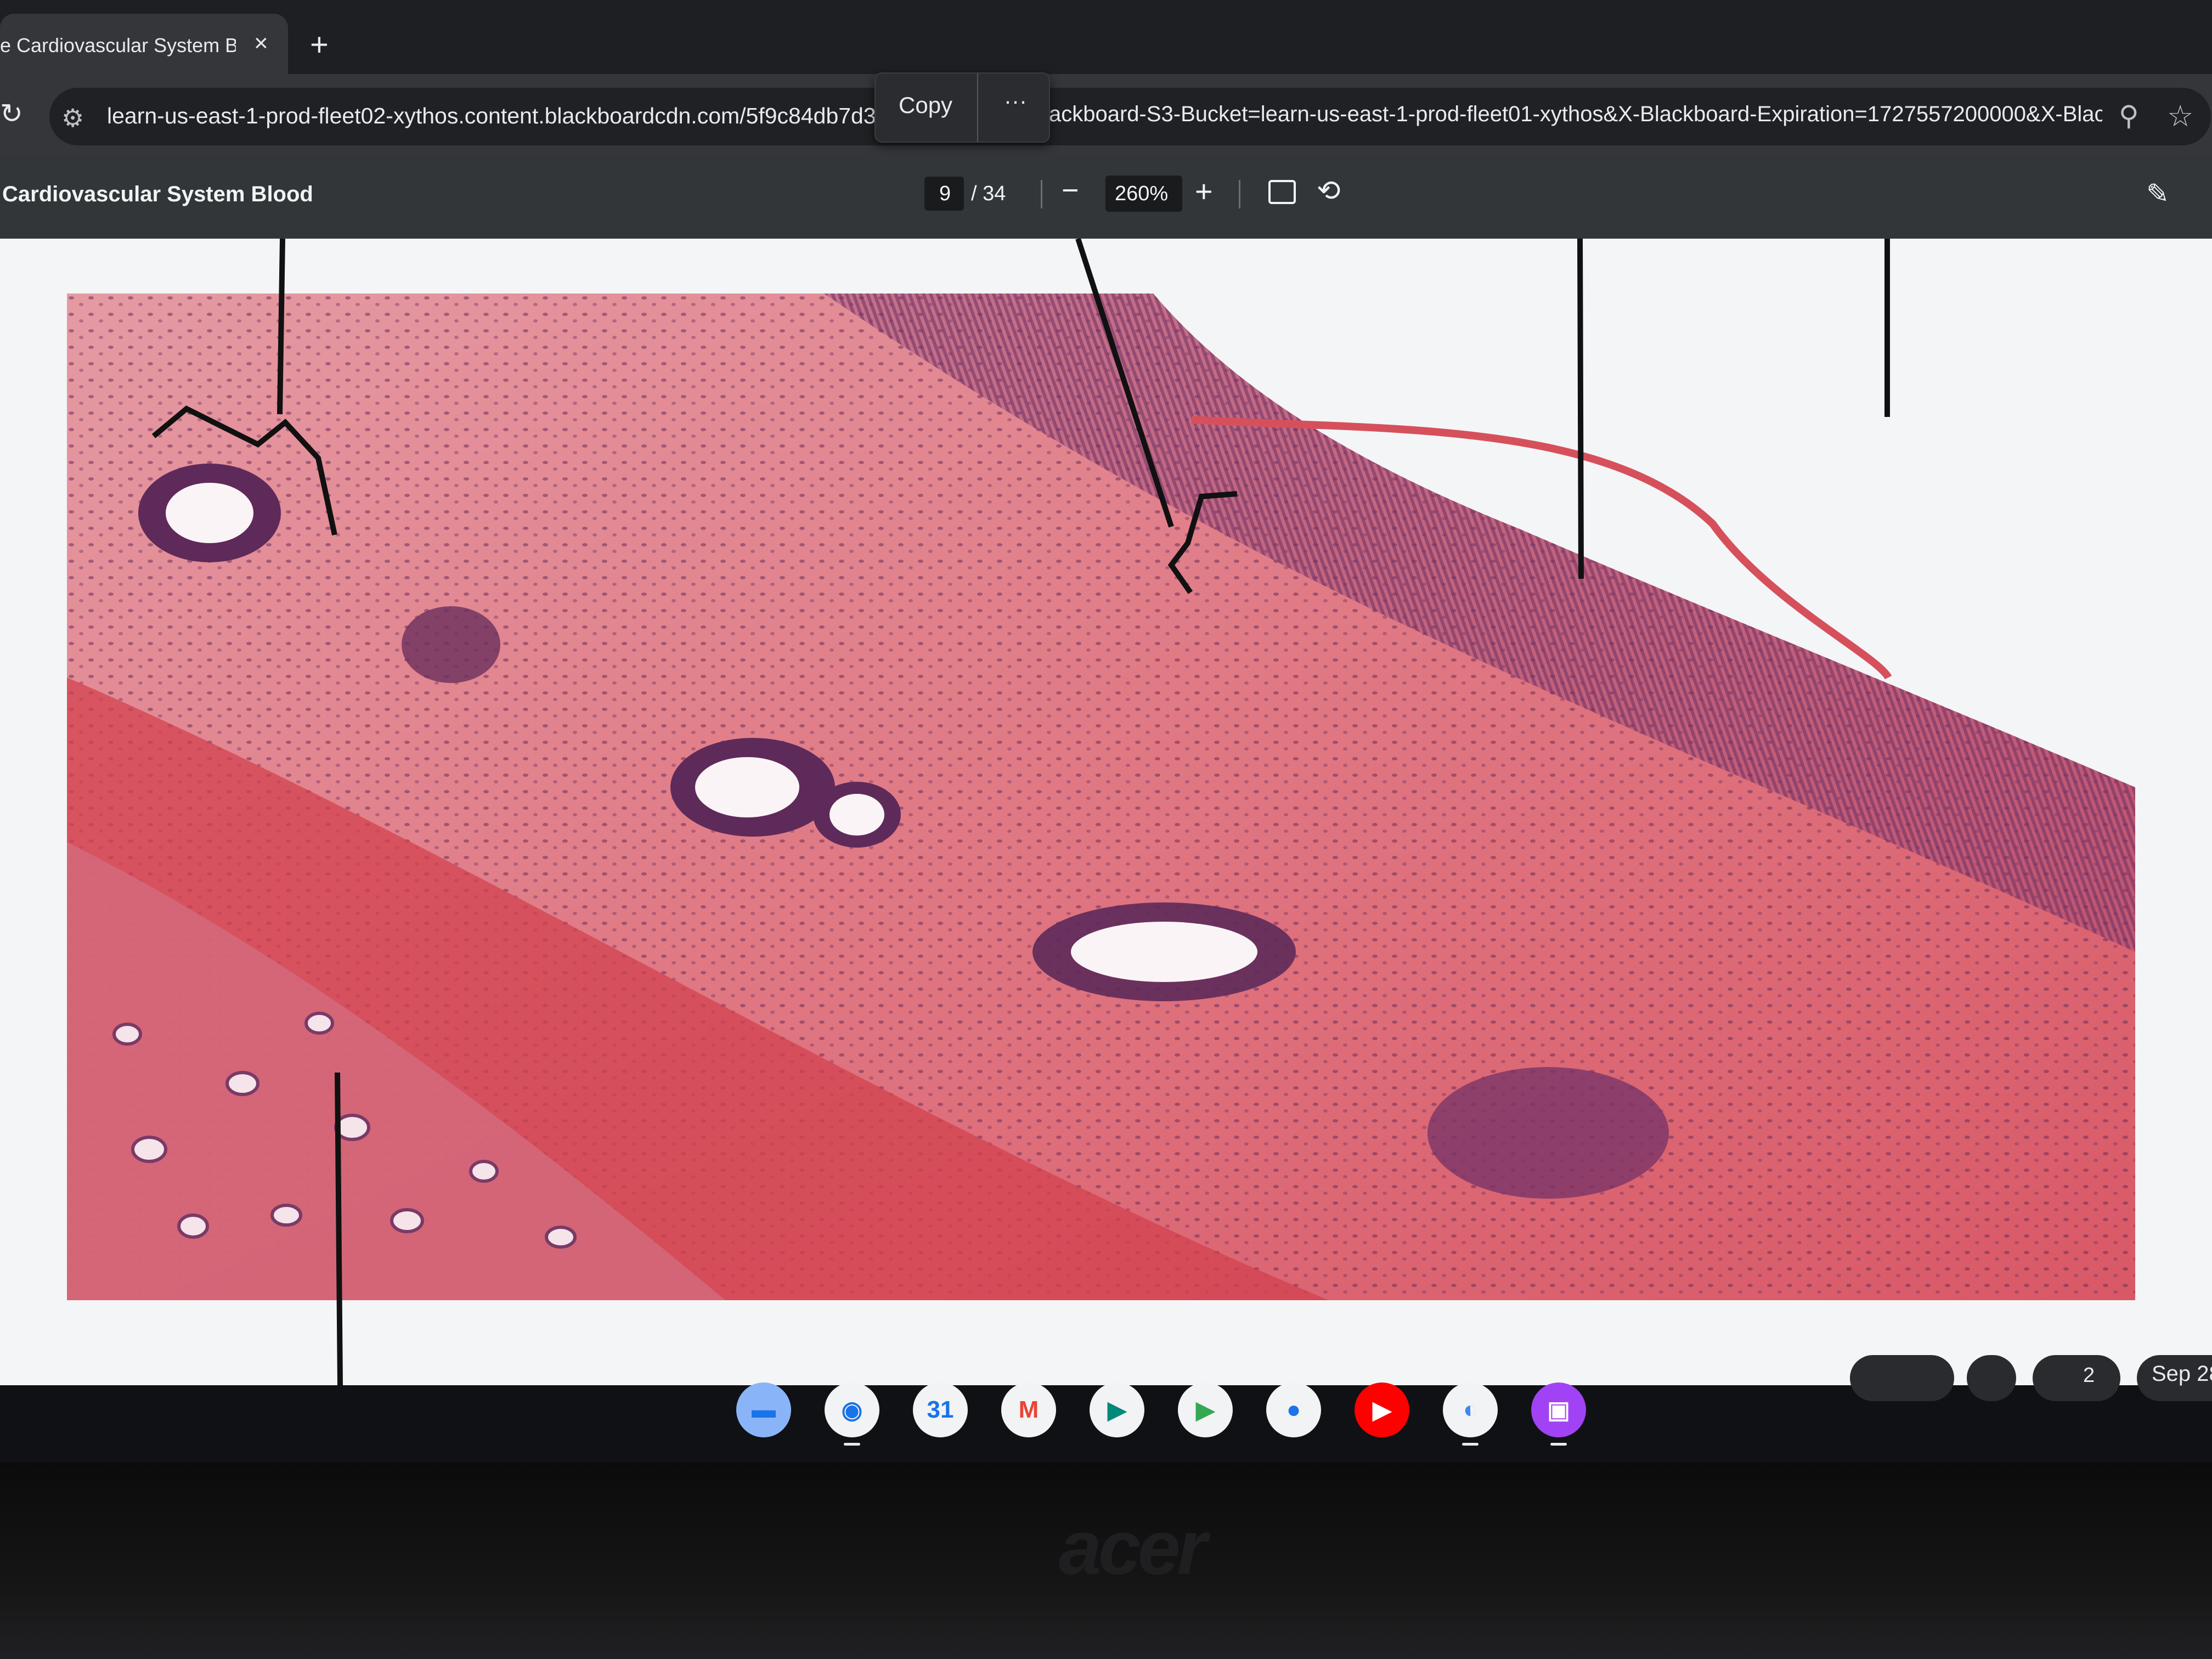 The width and height of the screenshot is (2212, 1659). Describe the element at coordinates (962, 108) in the screenshot. I see `copy-popup: Copy ···` at that location.